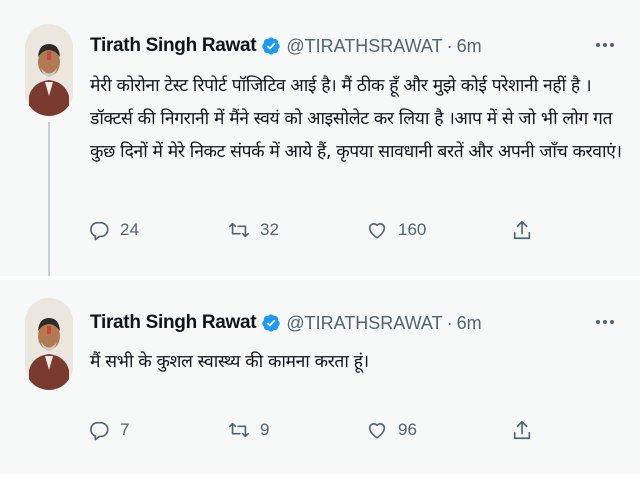  What do you see at coordinates (253, 230) in the screenshot?
I see `retweet-button: 32` at bounding box center [253, 230].